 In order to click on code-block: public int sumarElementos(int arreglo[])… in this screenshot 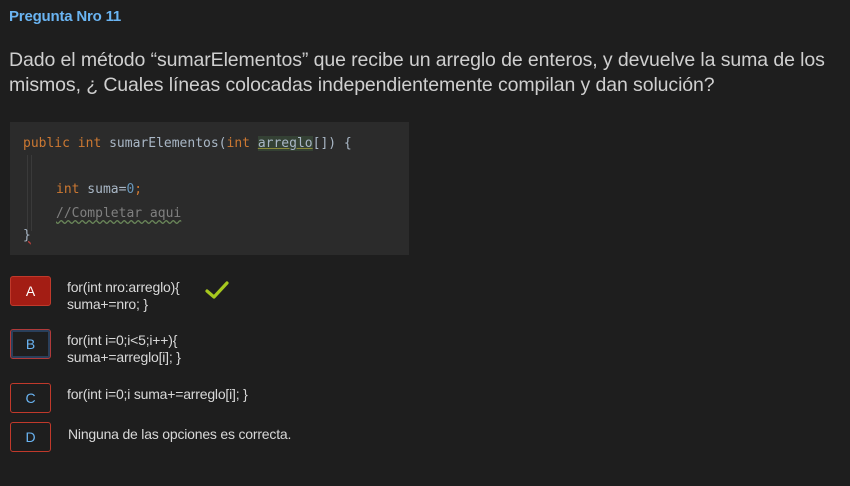, I will do `click(209, 188)`.